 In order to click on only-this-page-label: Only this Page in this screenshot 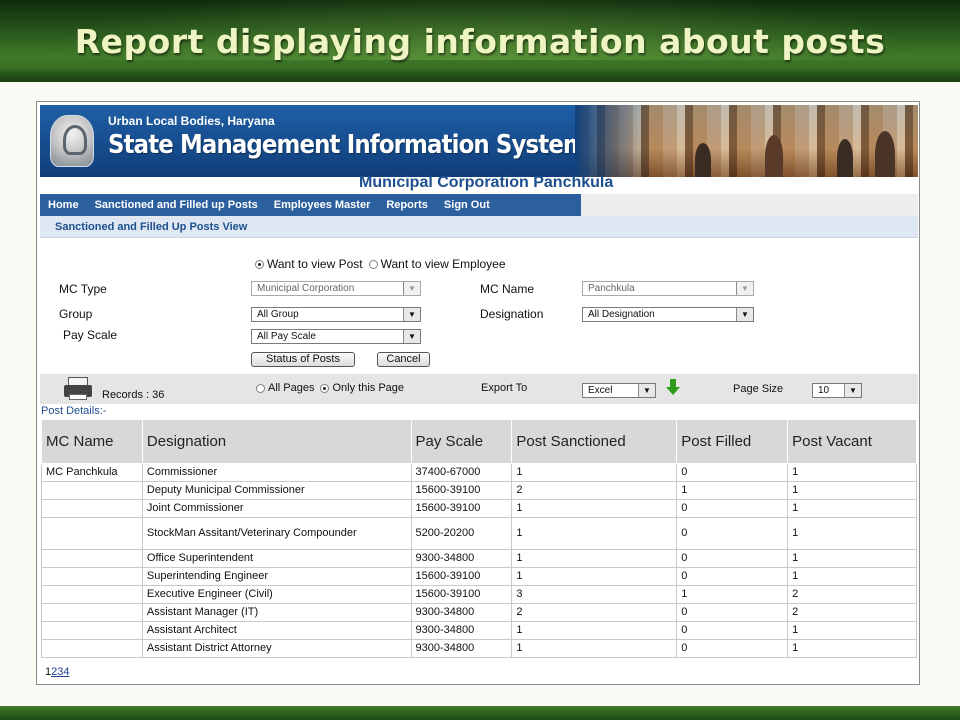, I will do `click(368, 388)`.